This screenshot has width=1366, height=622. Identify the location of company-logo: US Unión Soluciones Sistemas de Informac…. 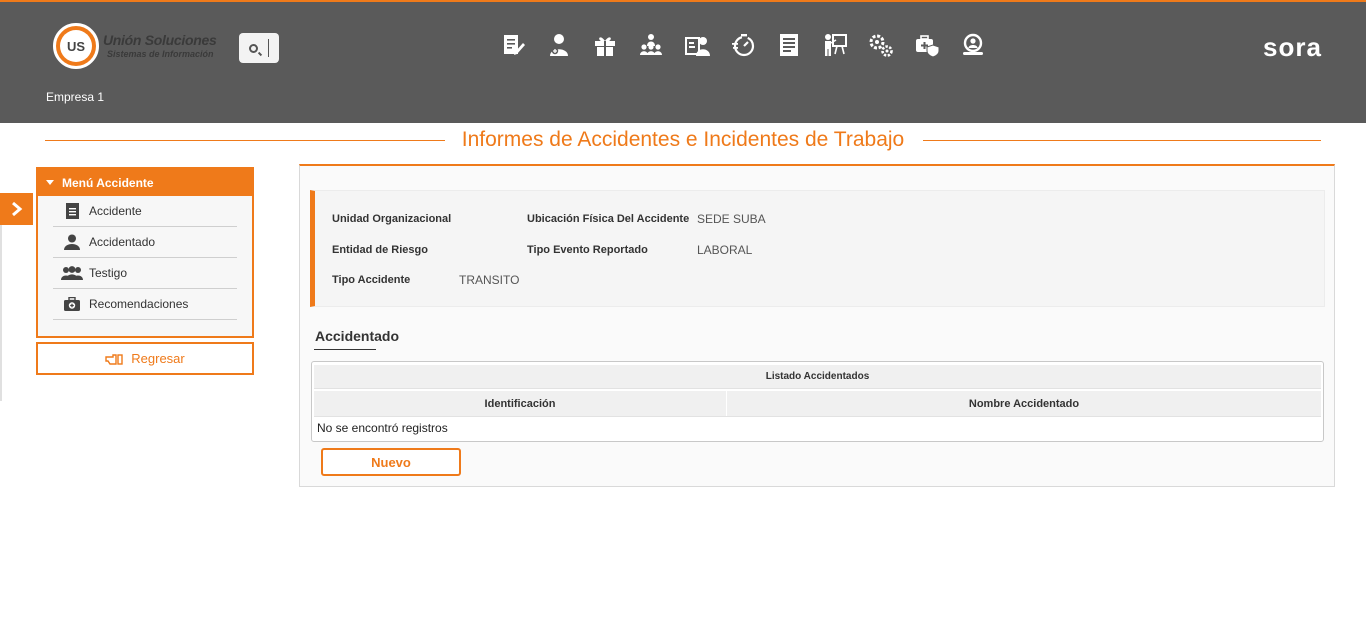
(138, 46).